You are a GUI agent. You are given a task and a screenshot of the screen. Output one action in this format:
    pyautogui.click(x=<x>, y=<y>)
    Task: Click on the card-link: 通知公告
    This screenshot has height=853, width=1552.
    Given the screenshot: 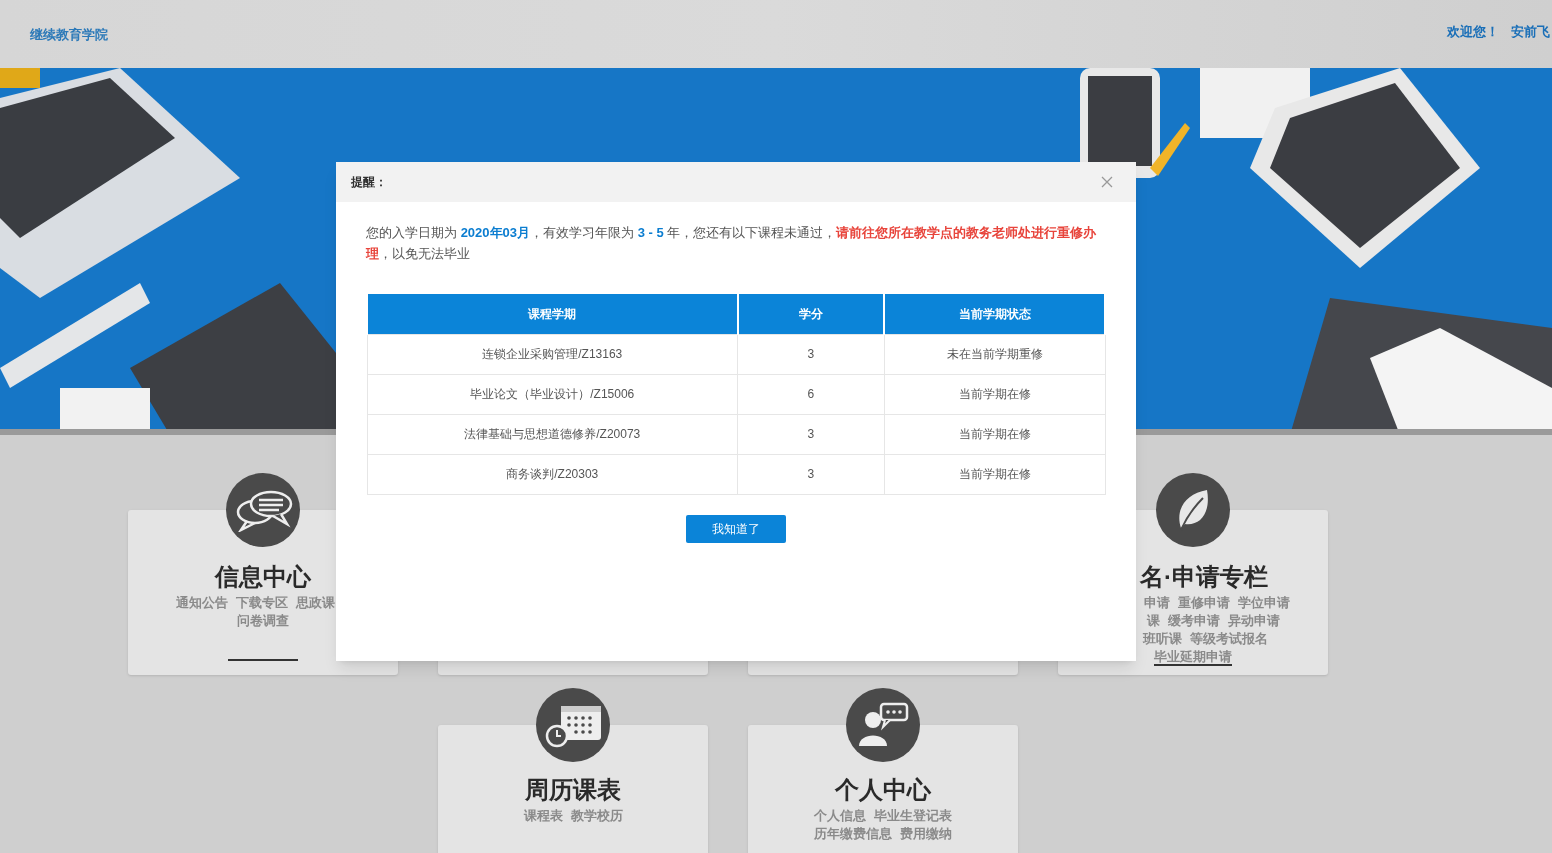 What is the action you would take?
    pyautogui.click(x=202, y=603)
    